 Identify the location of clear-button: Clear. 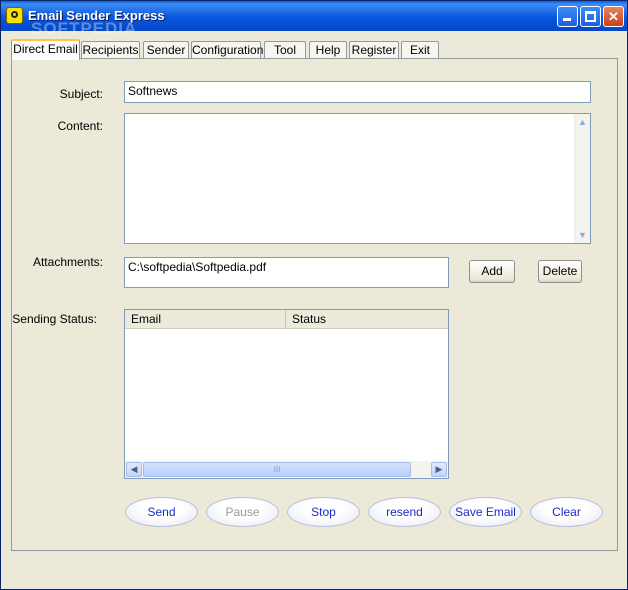
(566, 512).